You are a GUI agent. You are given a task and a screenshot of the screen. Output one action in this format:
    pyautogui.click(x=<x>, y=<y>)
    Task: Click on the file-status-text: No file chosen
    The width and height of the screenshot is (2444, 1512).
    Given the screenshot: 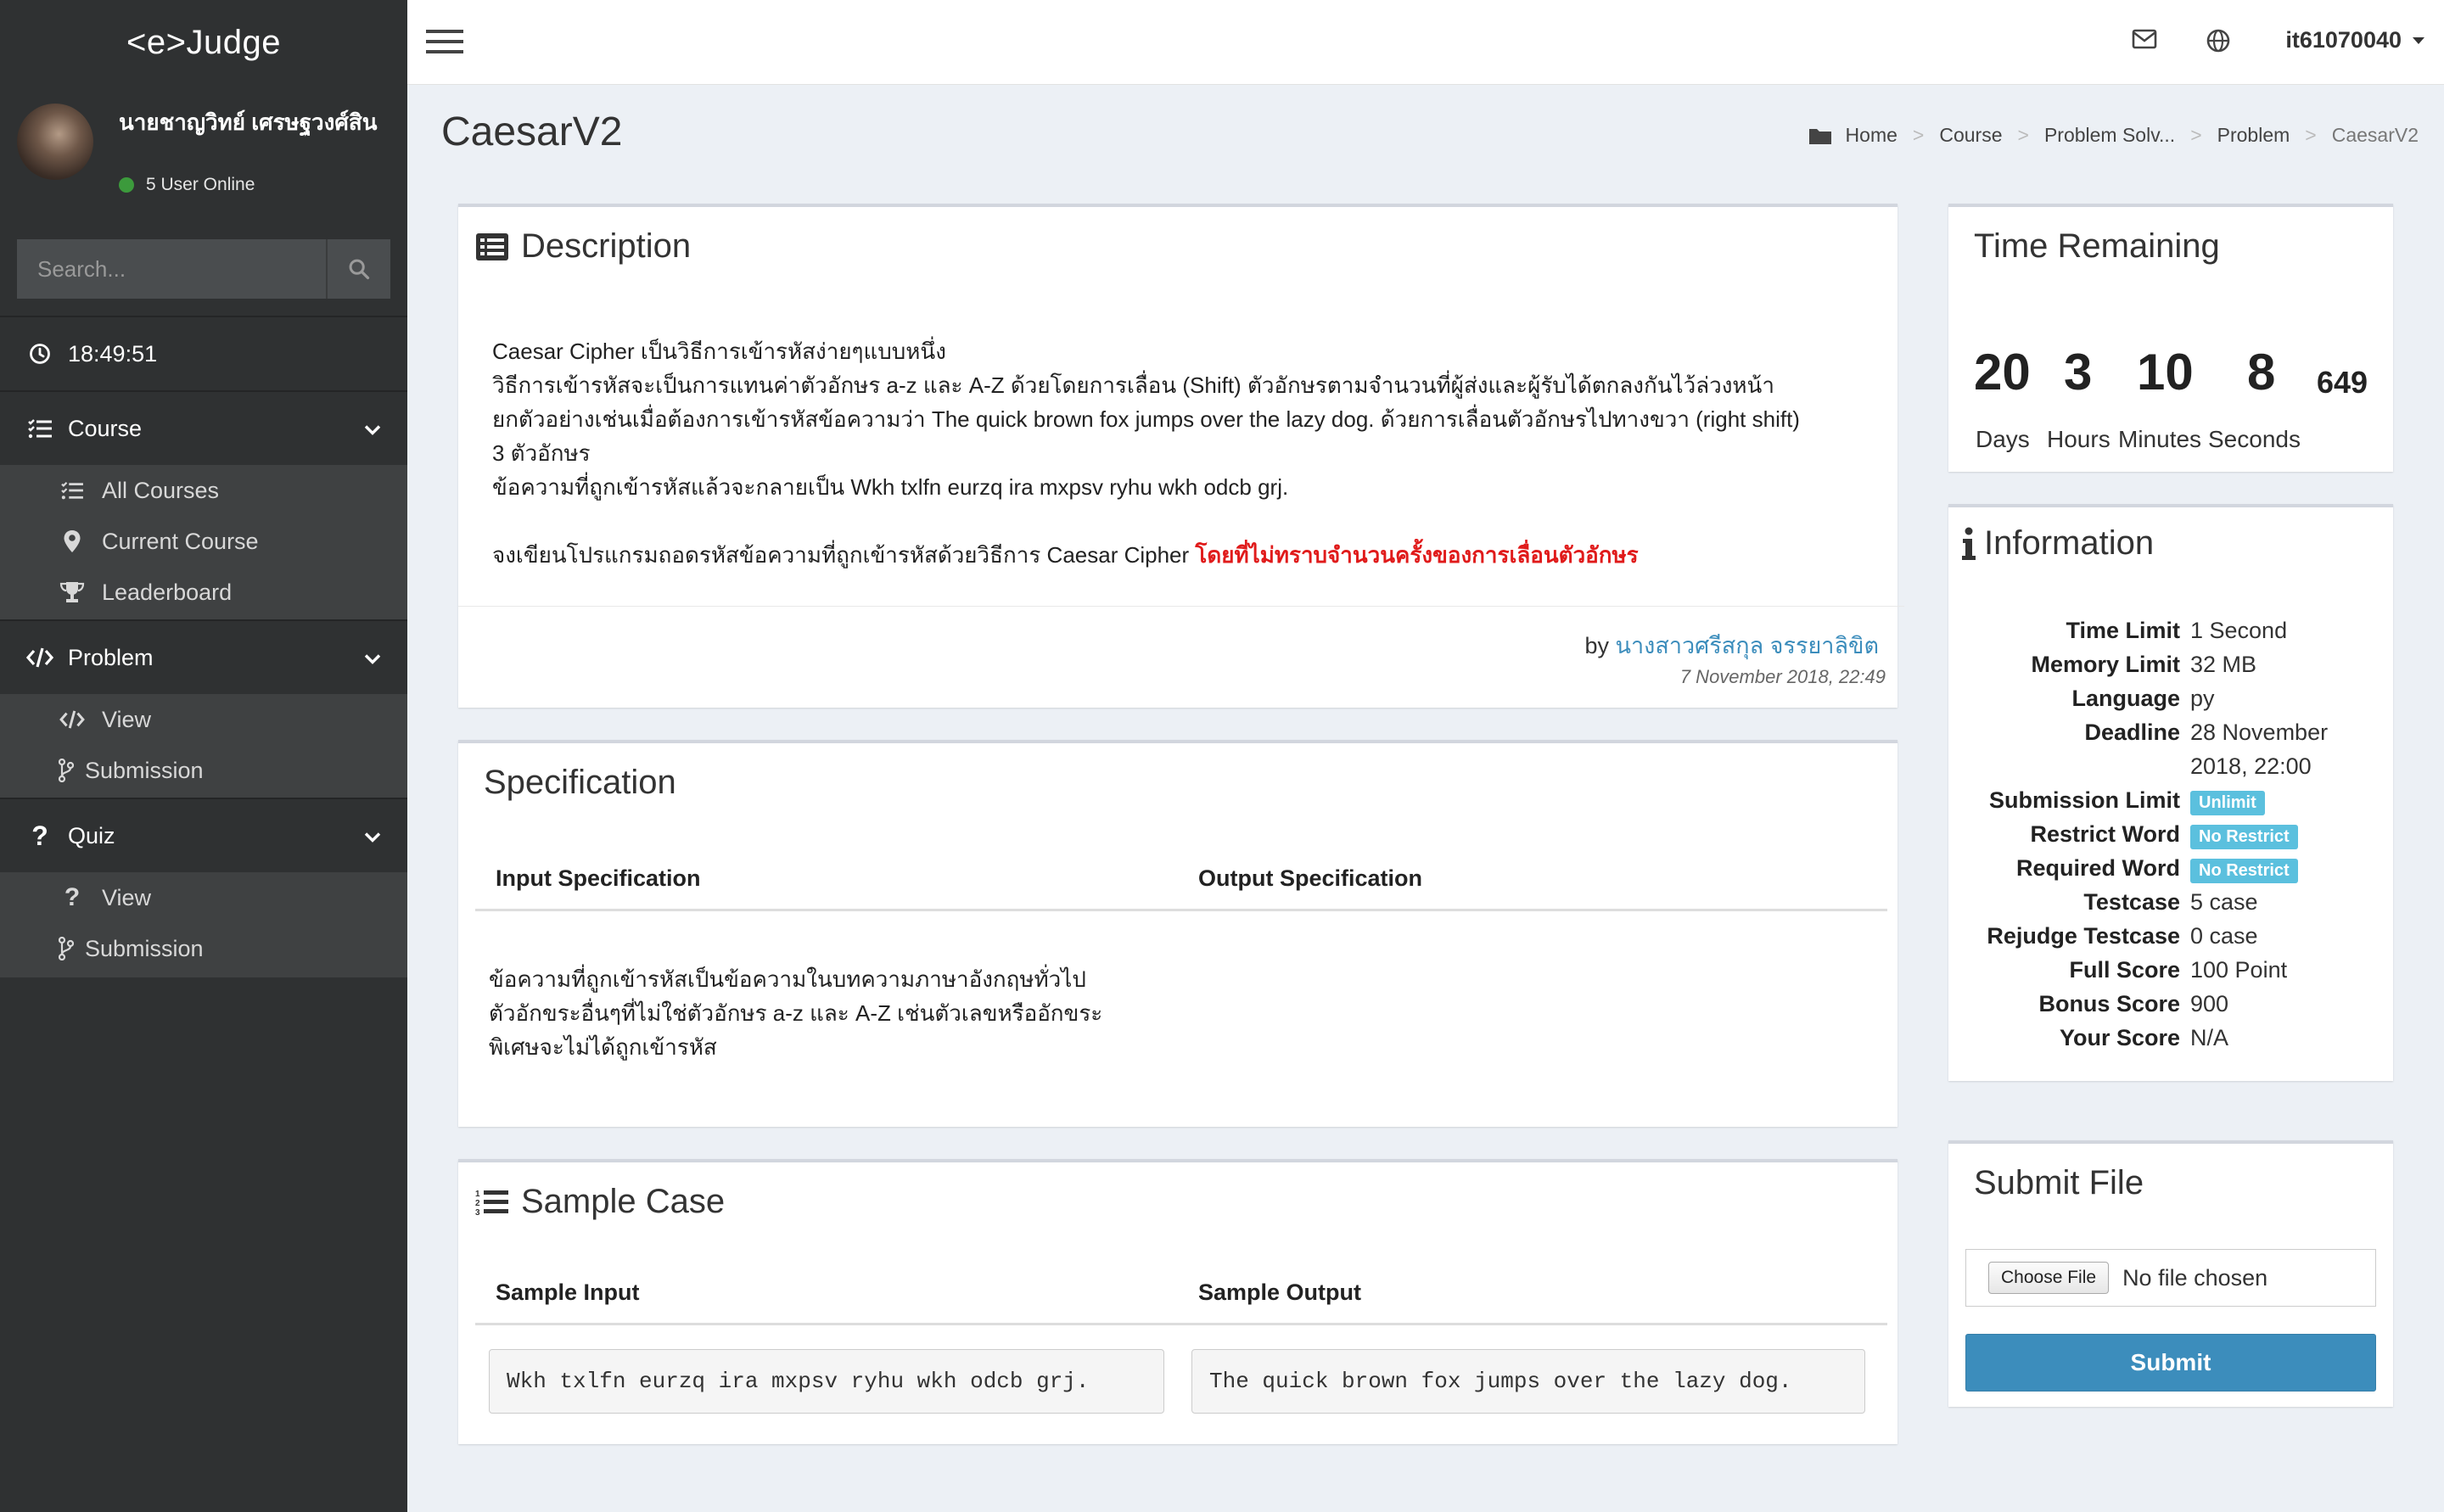 What is the action you would take?
    pyautogui.click(x=2195, y=1277)
    